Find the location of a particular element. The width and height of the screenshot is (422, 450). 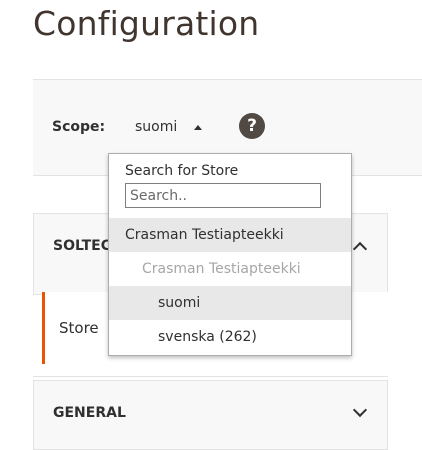

scope-label: Scope: is located at coordinates (79, 127).